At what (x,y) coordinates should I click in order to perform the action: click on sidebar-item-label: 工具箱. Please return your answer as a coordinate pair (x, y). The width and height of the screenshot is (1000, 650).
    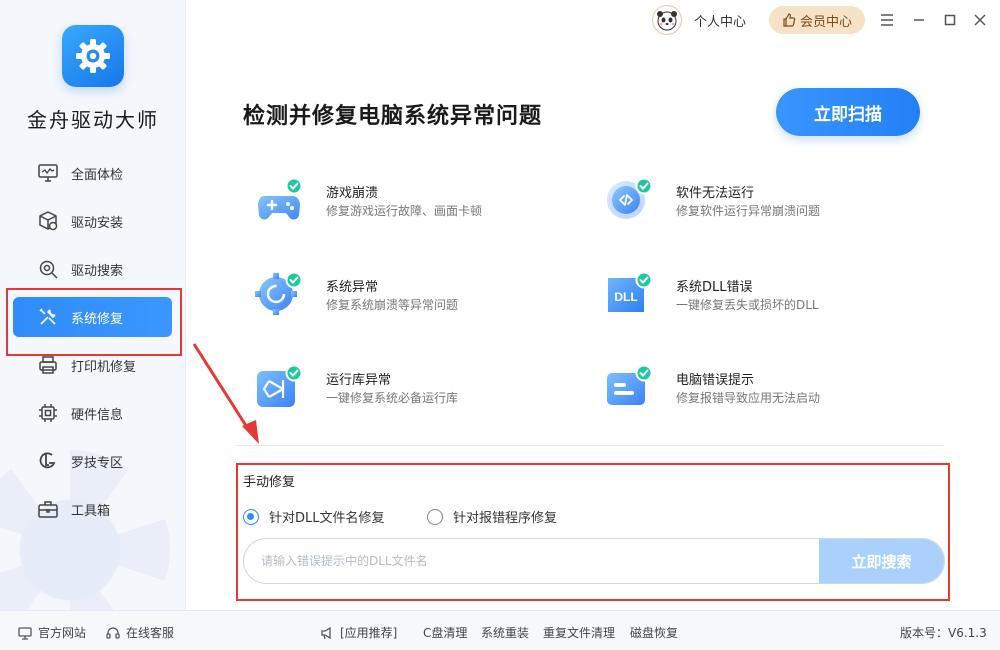
    Looking at the image, I should click on (91, 511).